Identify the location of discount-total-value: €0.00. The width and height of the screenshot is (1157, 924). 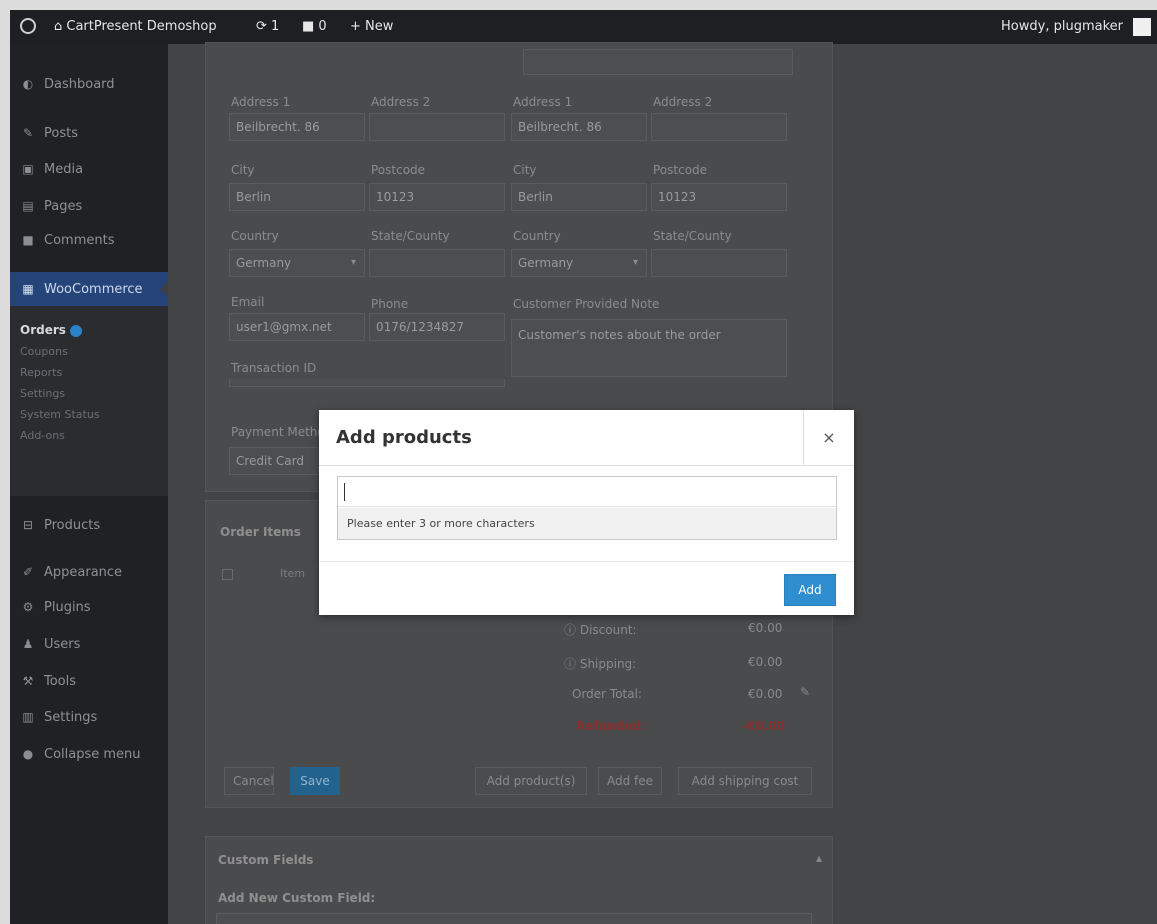
(765, 628).